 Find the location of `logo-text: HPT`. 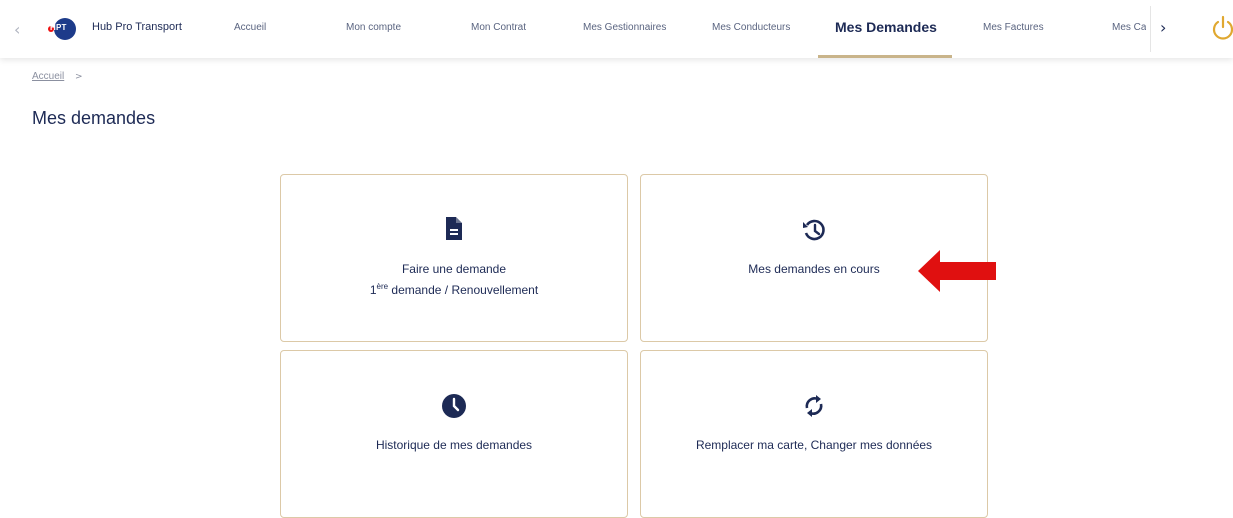

logo-text: HPT is located at coordinates (58, 27).